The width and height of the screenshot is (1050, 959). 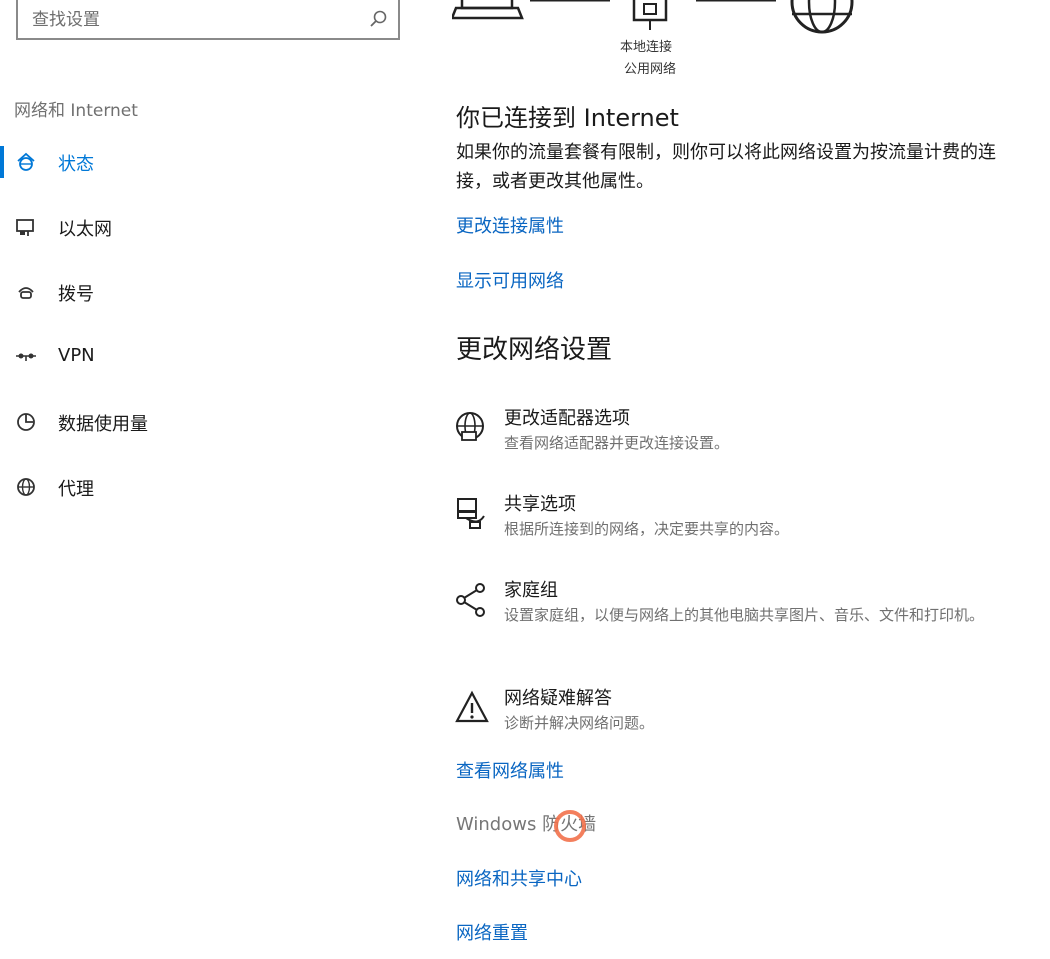 What do you see at coordinates (472, 706) in the screenshot?
I see `warning-icon` at bounding box center [472, 706].